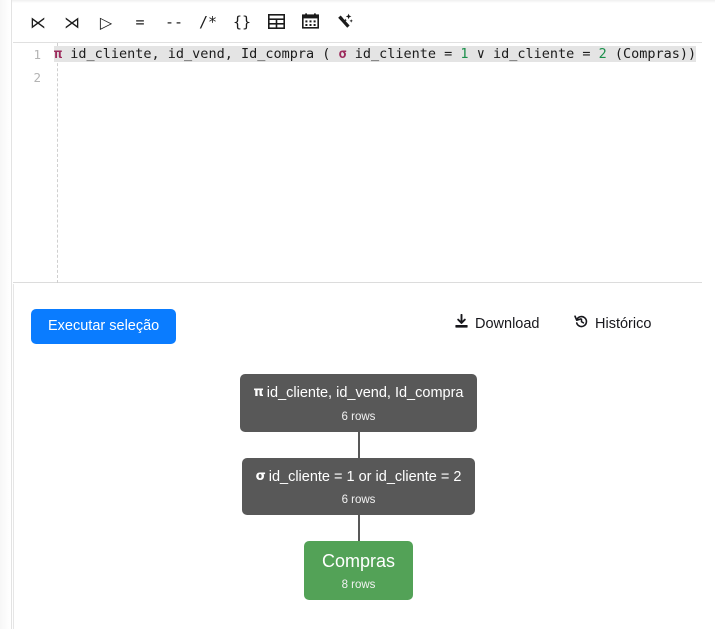 The height and width of the screenshot is (629, 715). I want to click on table-icon, so click(276, 22).